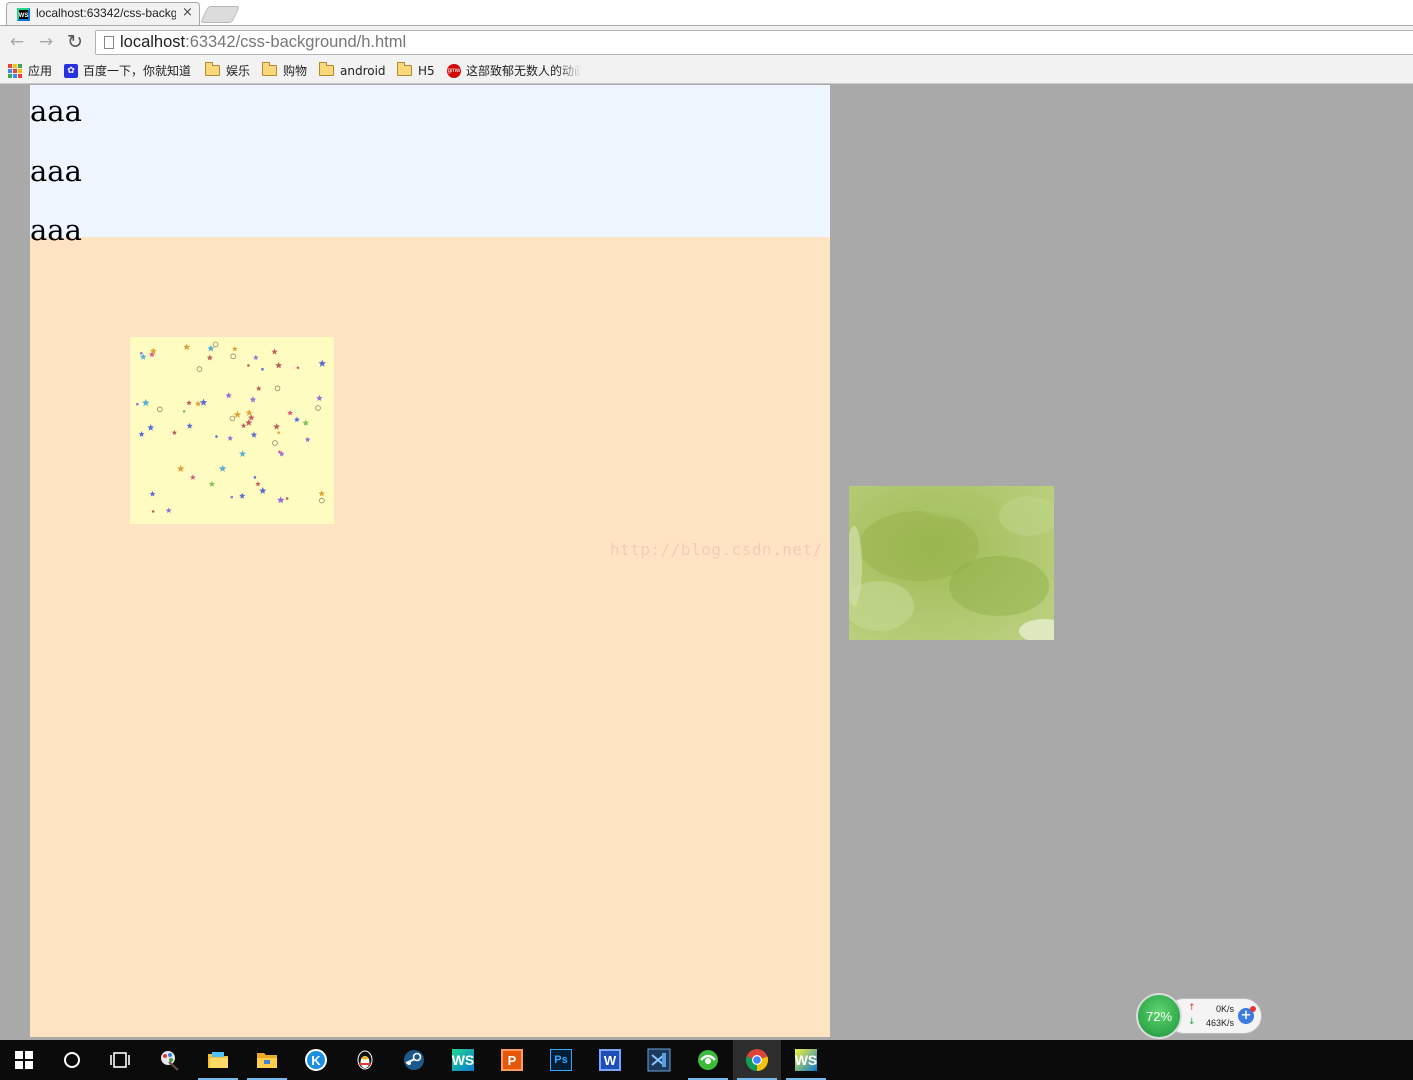 The height and width of the screenshot is (1080, 1413). Describe the element at coordinates (659, 1060) in the screenshot. I see `taskbar-visual-studio` at that location.